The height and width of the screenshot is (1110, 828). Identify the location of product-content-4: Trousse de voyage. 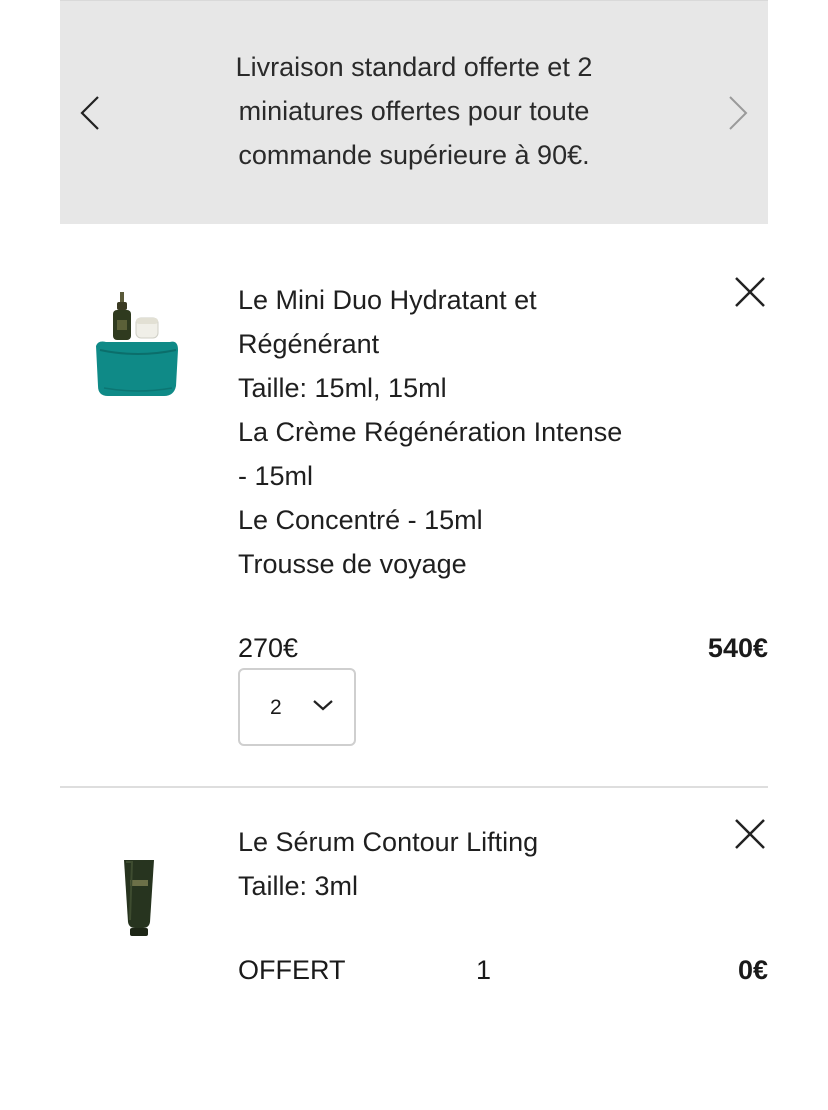
(352, 564).